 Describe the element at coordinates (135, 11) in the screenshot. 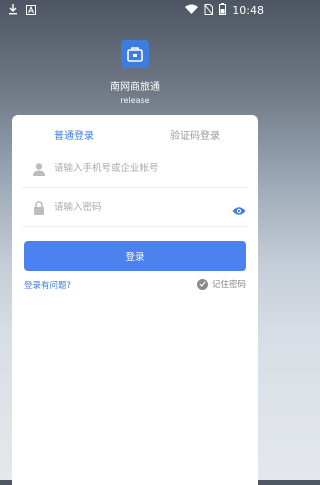

I see `status-bar: 10:48` at that location.